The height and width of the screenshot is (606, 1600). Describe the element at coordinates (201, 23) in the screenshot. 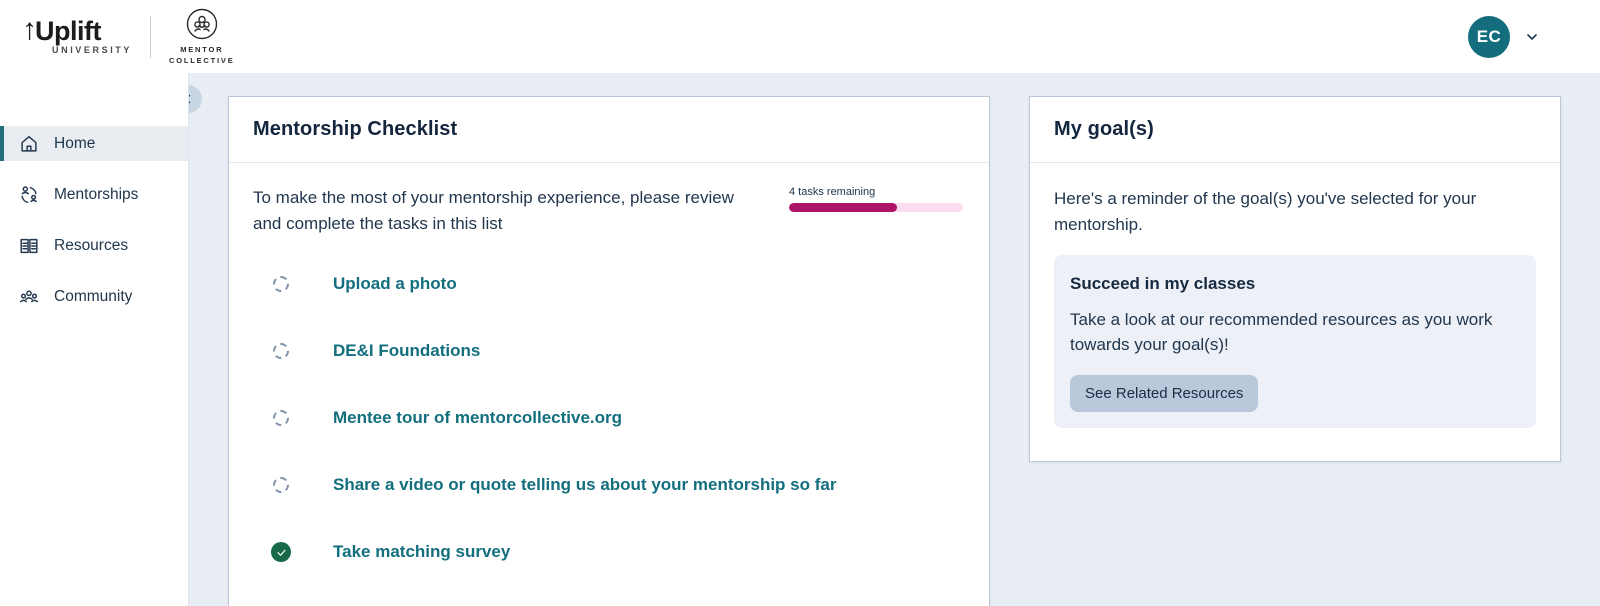

I see `mentor-collective-icon` at that location.